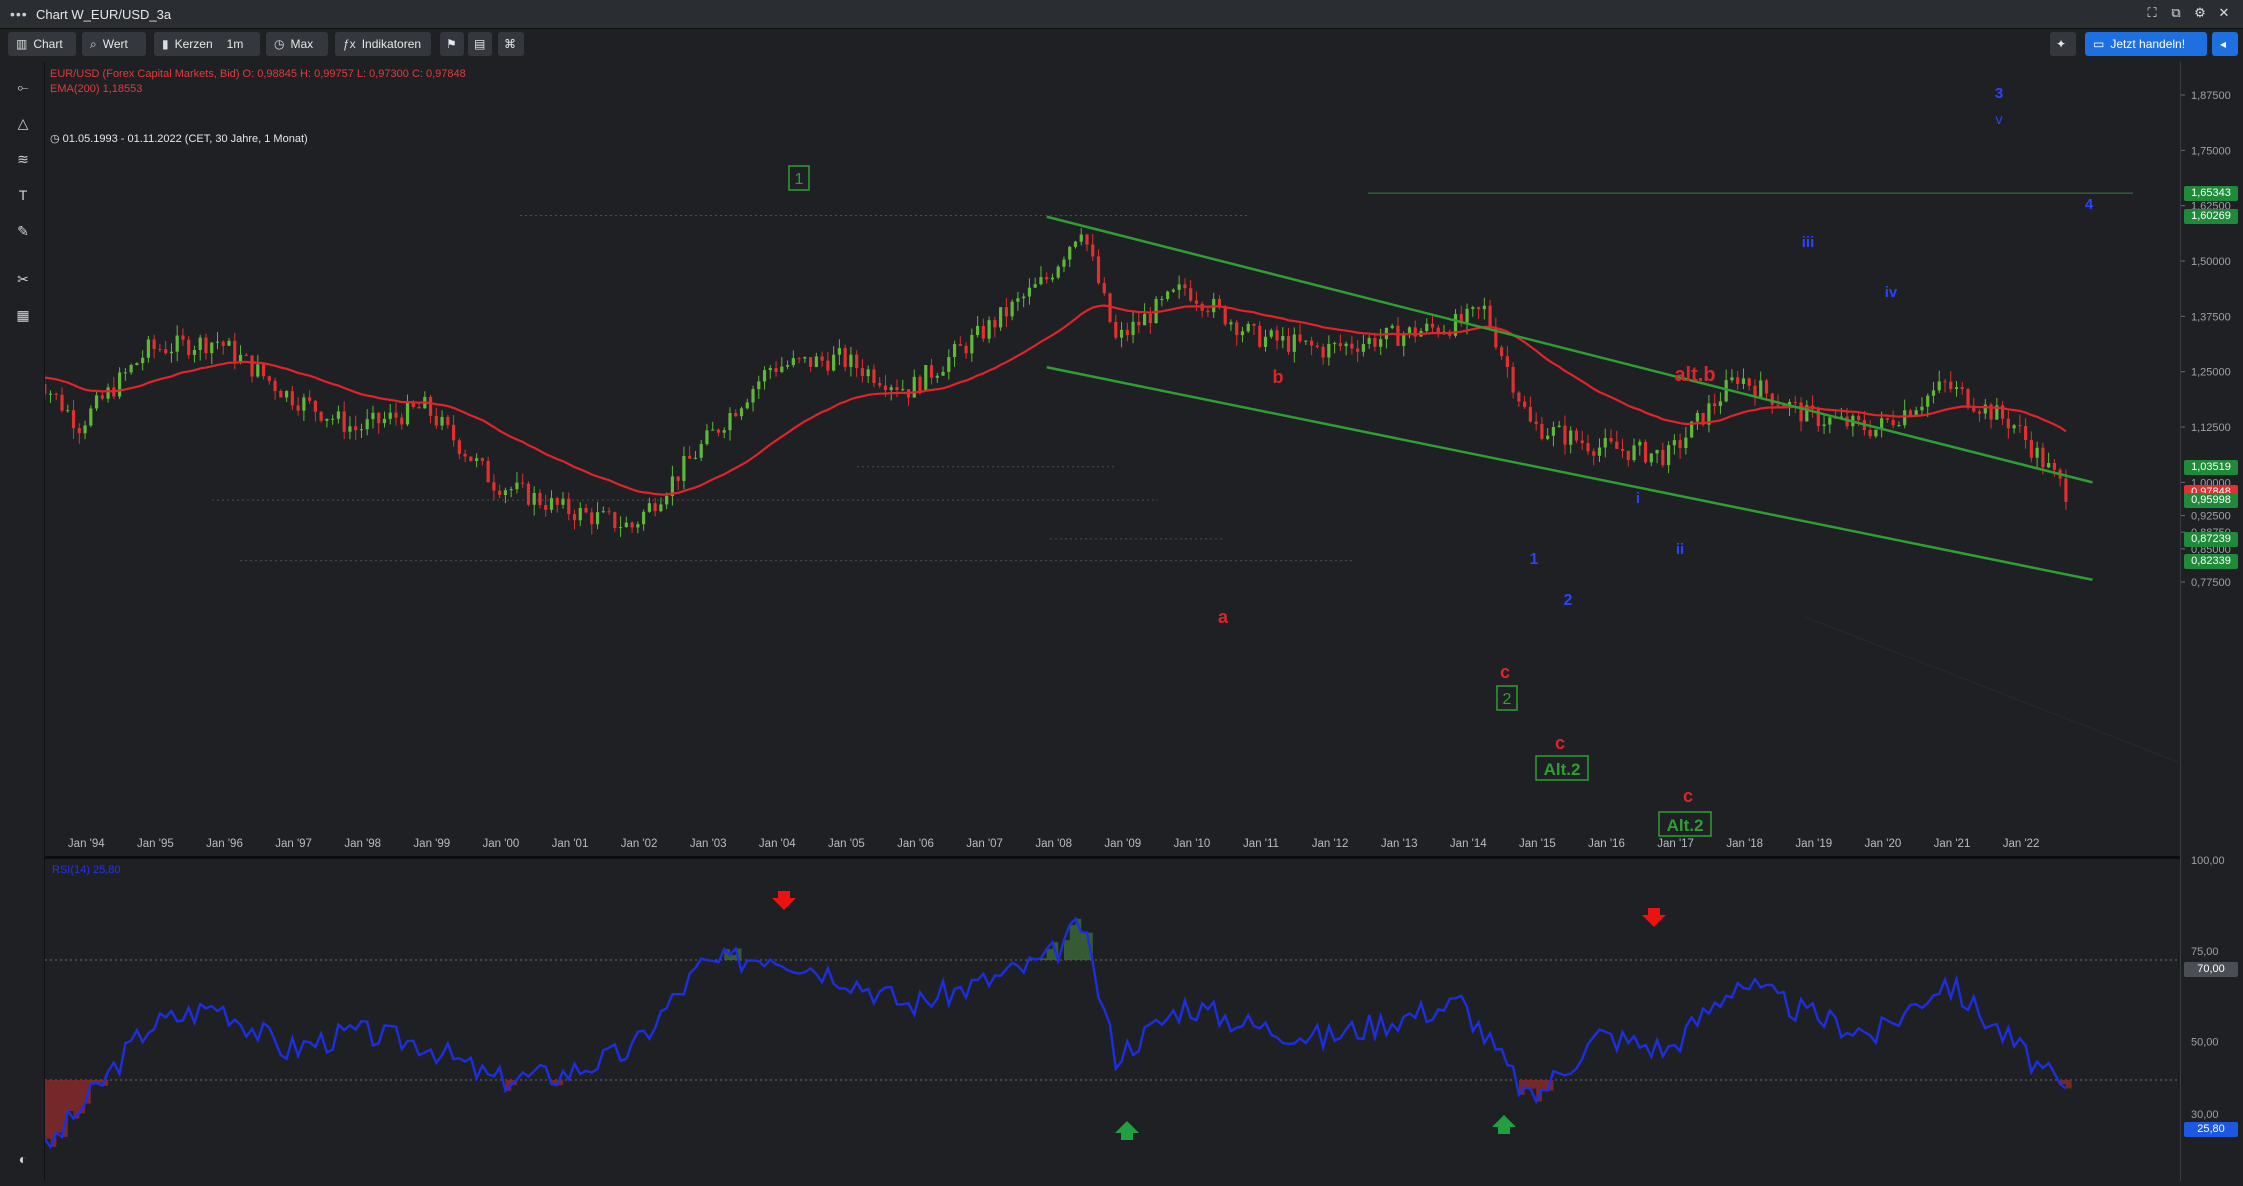  Describe the element at coordinates (2211, 151) in the screenshot. I see `price-tick-label: 1,75000` at that location.